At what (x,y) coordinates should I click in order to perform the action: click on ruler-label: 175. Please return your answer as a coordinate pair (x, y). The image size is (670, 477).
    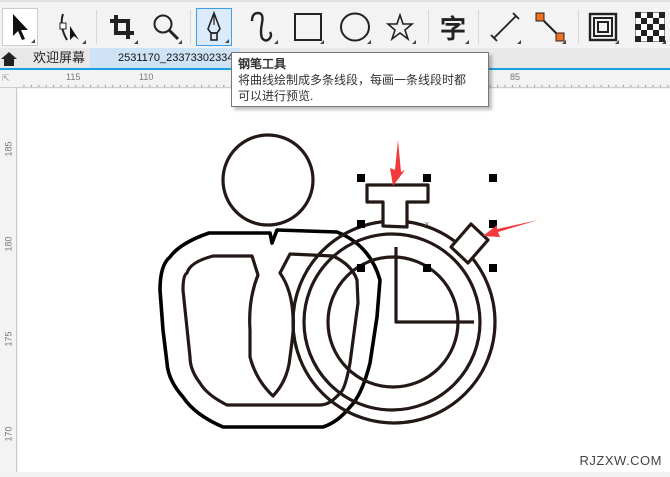
    Looking at the image, I should click on (8, 339).